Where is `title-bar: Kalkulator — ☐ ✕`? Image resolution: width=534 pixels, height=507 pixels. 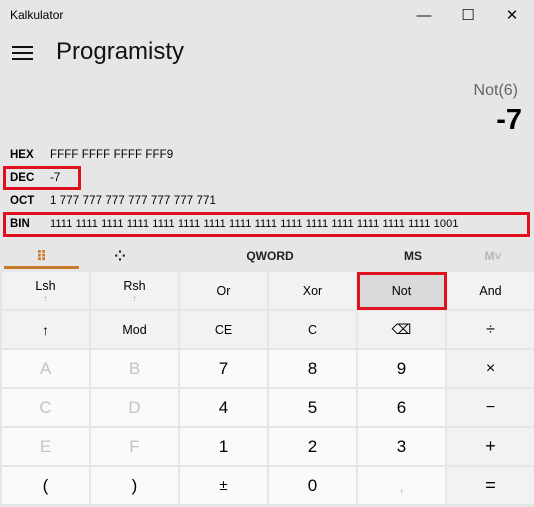 title-bar: Kalkulator — ☐ ✕ is located at coordinates (267, 15).